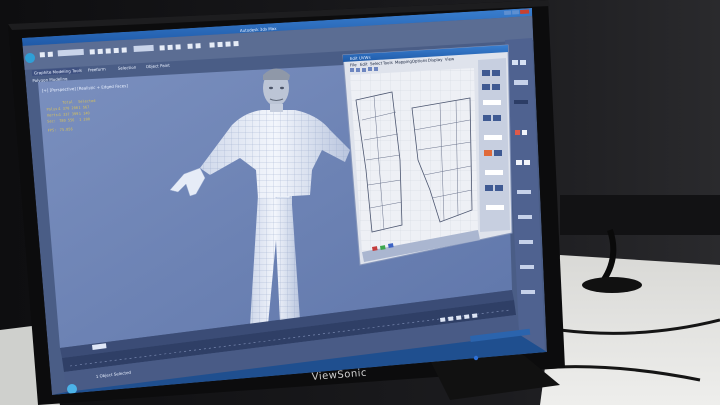 This screenshot has width=720, height=405. I want to click on uv-rotate-icon, so click(358, 70).